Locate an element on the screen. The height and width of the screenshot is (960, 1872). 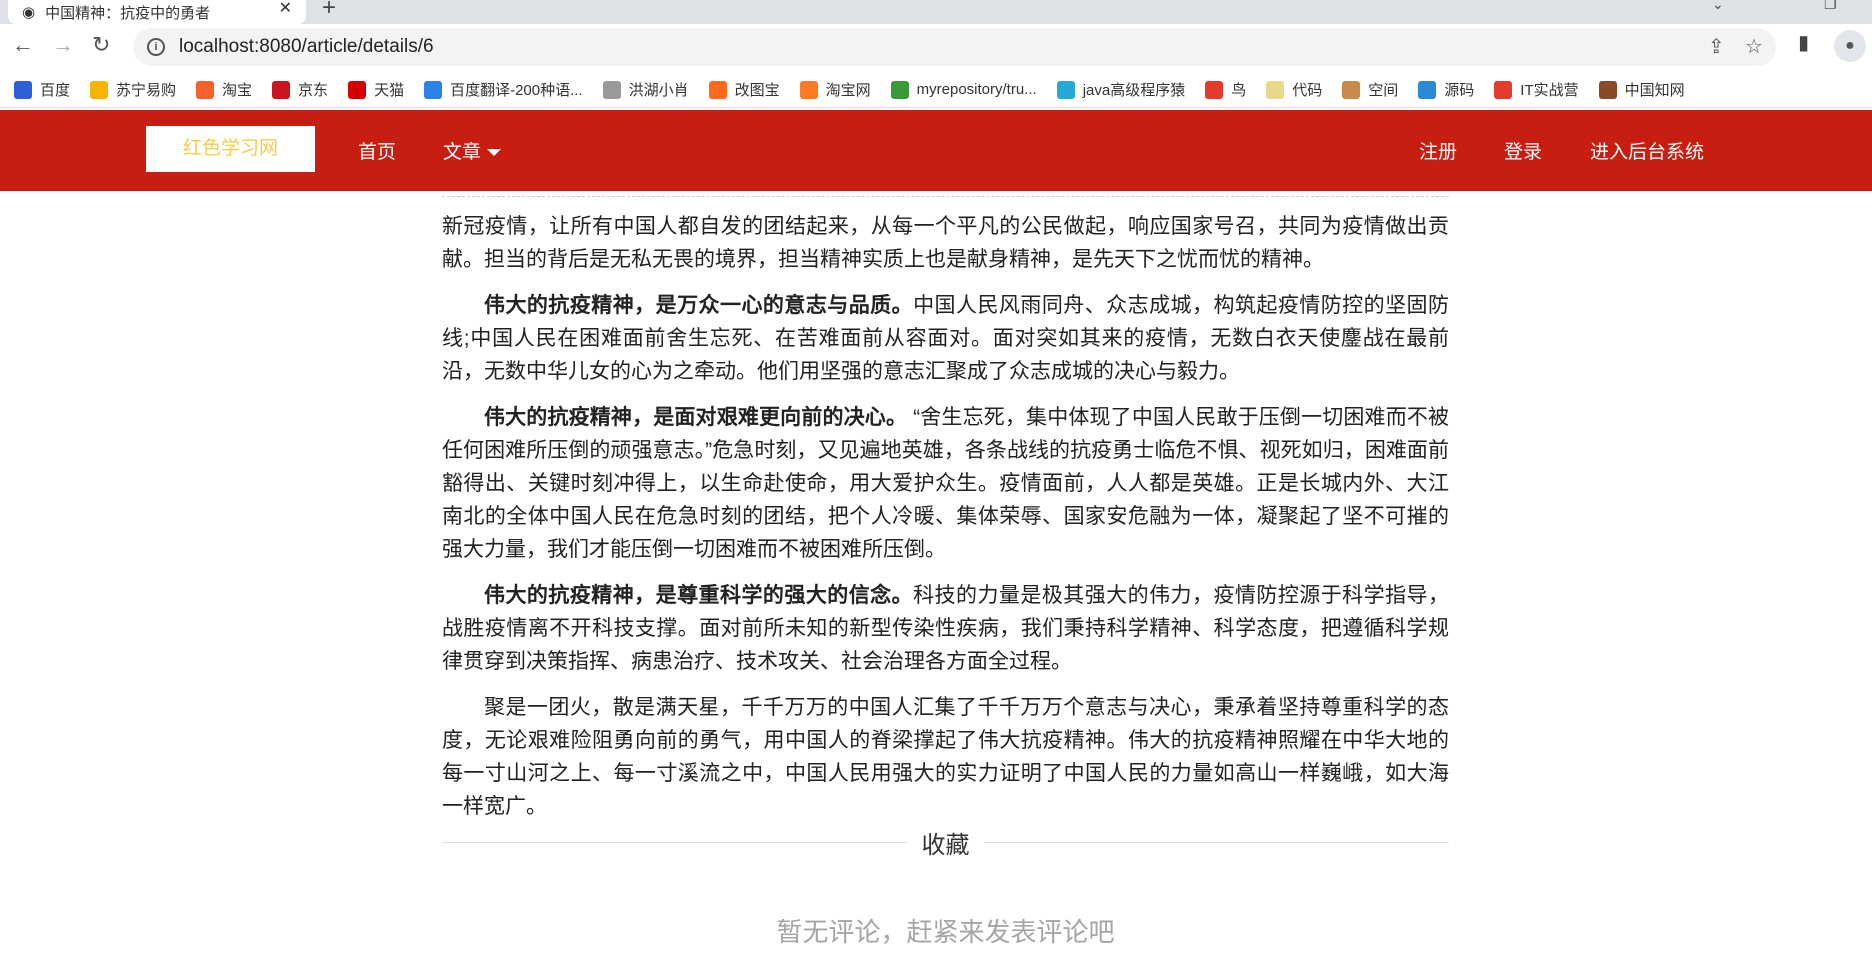
favorite-button: 收藏 is located at coordinates (946, 842).